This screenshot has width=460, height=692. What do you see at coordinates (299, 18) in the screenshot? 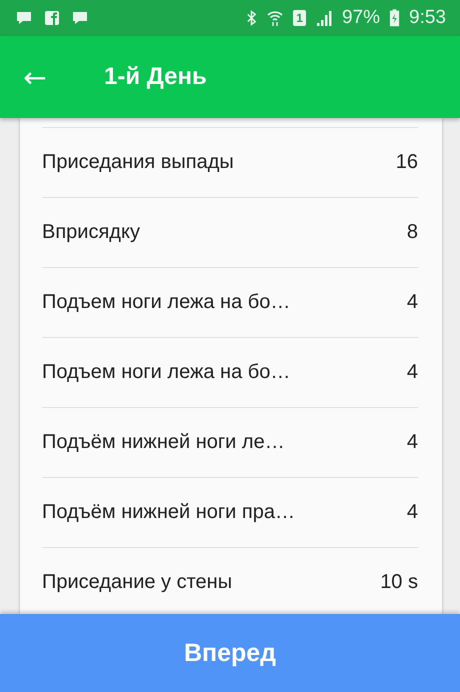
I see `sim-icon: 1` at bounding box center [299, 18].